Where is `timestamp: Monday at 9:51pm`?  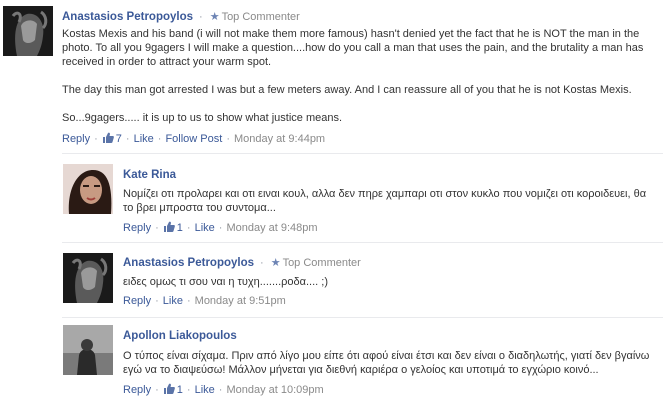
timestamp: Monday at 9:51pm is located at coordinates (240, 301).